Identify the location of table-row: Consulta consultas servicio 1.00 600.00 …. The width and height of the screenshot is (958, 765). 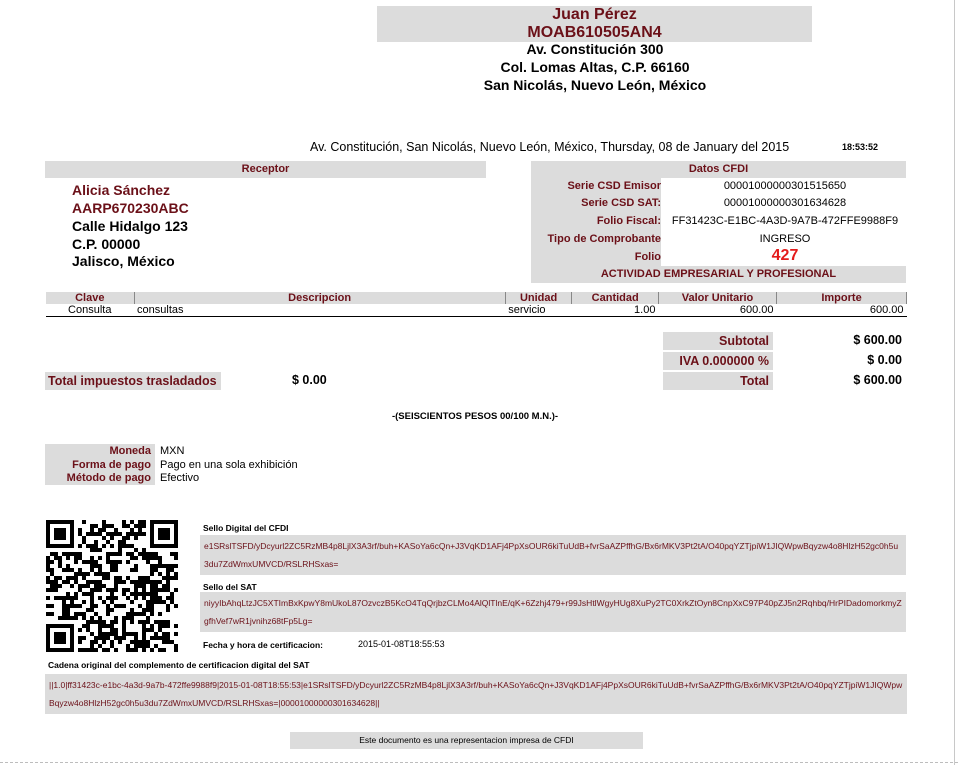
(476, 310).